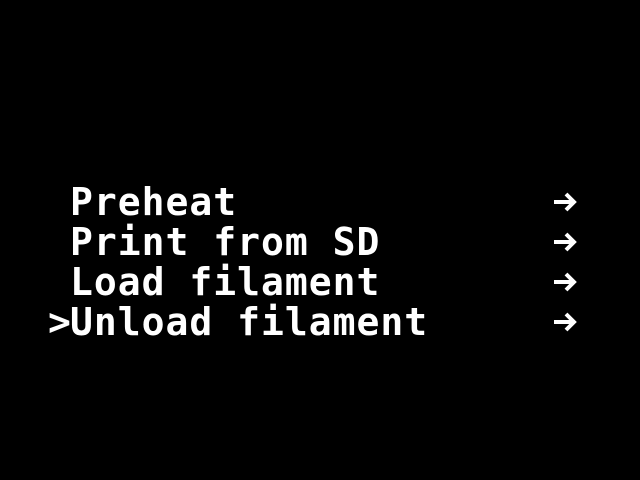 The width and height of the screenshot is (640, 480). What do you see at coordinates (60, 322) in the screenshot?
I see `selection-cursor: >` at bounding box center [60, 322].